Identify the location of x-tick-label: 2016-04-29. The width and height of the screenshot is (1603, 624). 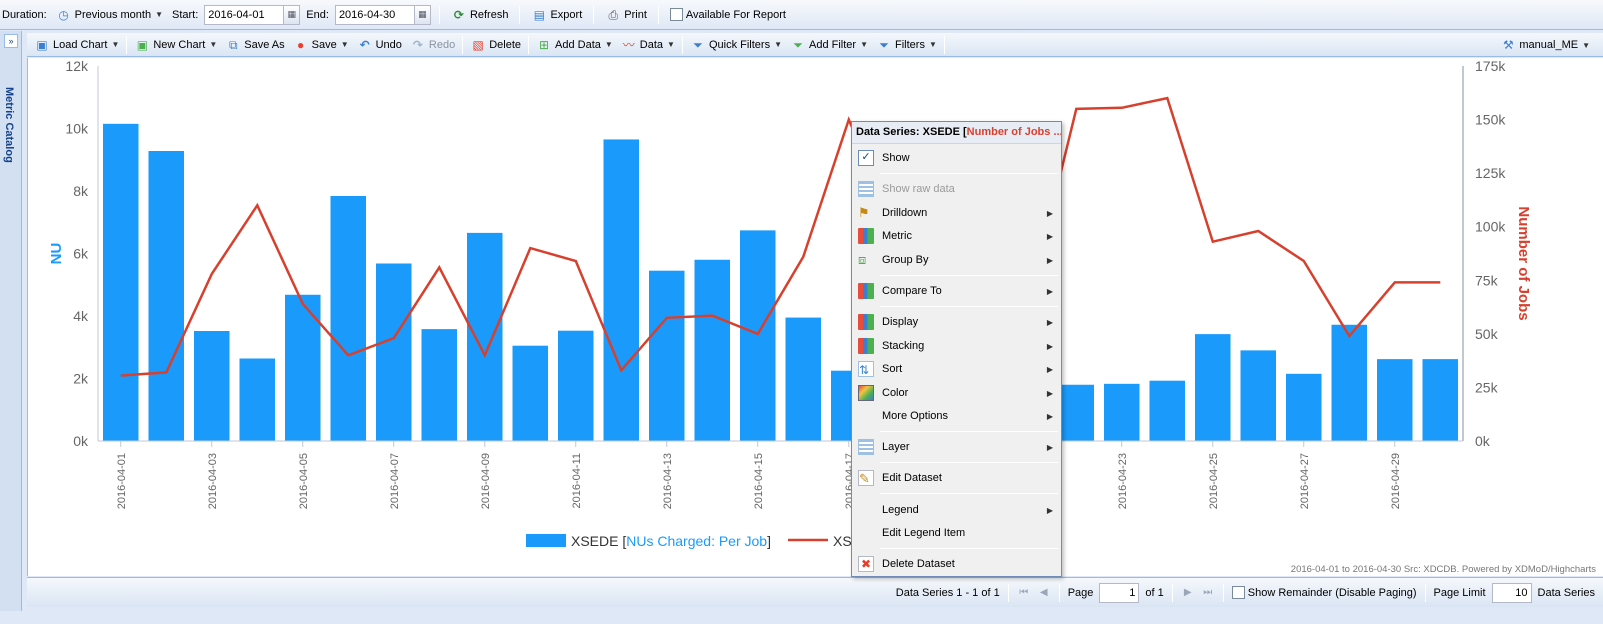
(1396, 481).